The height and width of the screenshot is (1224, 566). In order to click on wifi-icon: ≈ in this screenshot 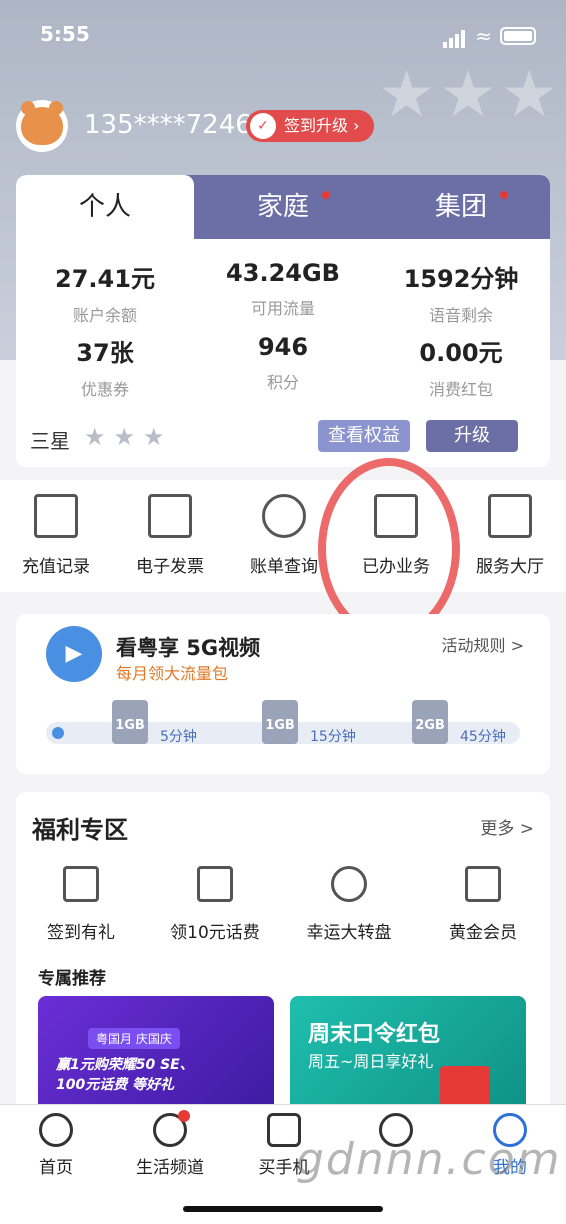, I will do `click(483, 36)`.